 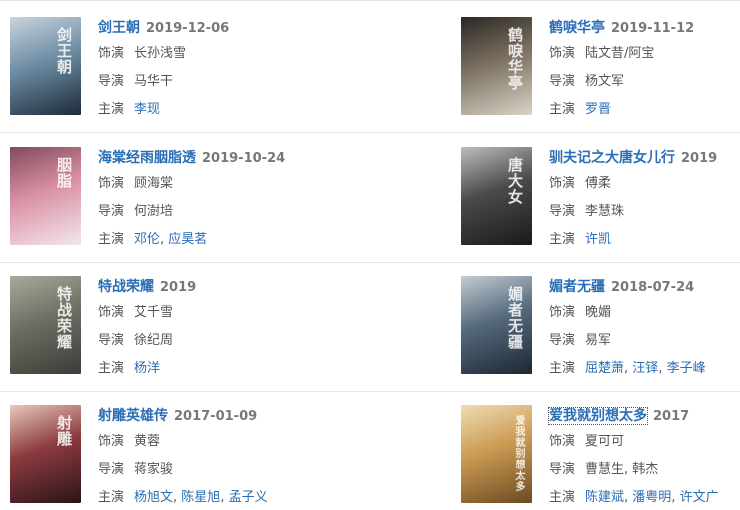 I want to click on role-line-value: 傅柔, so click(x=598, y=183).